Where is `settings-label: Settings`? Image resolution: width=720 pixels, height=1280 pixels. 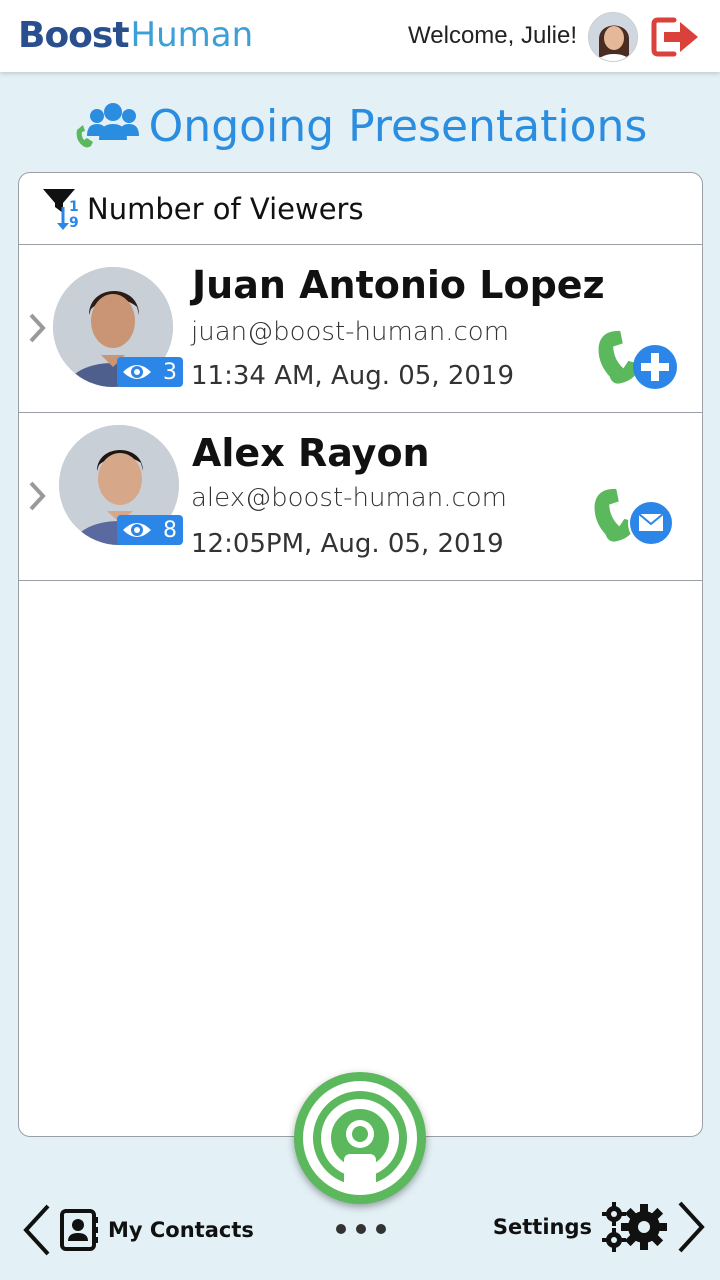 settings-label: Settings is located at coordinates (542, 1227).